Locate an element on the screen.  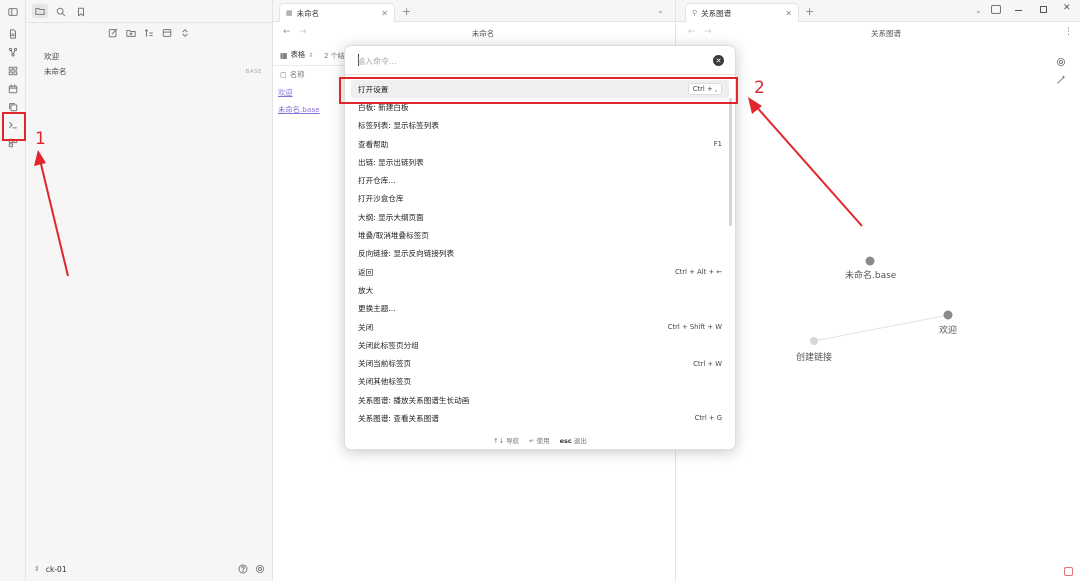
command-search-input is located at coordinates (527, 61).